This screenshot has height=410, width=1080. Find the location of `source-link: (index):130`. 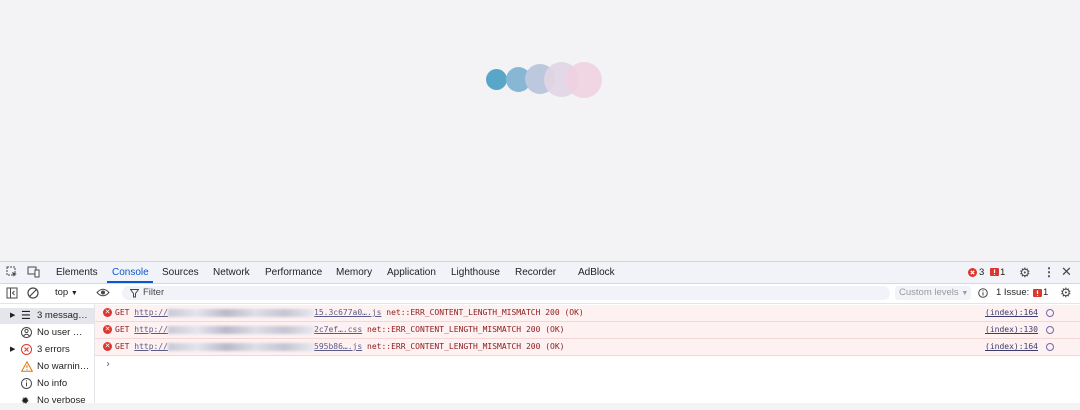

source-link: (index):130 is located at coordinates (1011, 330).